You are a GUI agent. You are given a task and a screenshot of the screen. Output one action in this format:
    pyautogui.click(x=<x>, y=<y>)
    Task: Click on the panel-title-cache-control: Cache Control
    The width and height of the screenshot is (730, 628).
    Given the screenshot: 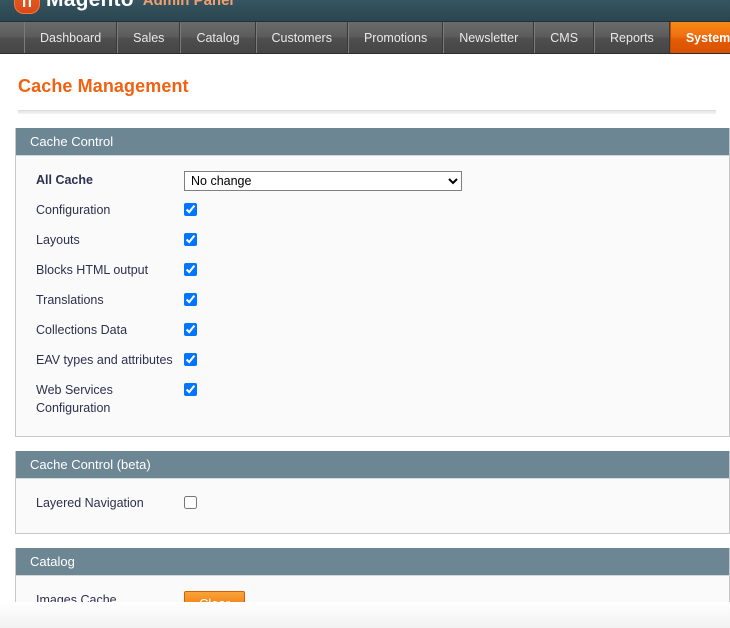 What is the action you would take?
    pyautogui.click(x=372, y=142)
    